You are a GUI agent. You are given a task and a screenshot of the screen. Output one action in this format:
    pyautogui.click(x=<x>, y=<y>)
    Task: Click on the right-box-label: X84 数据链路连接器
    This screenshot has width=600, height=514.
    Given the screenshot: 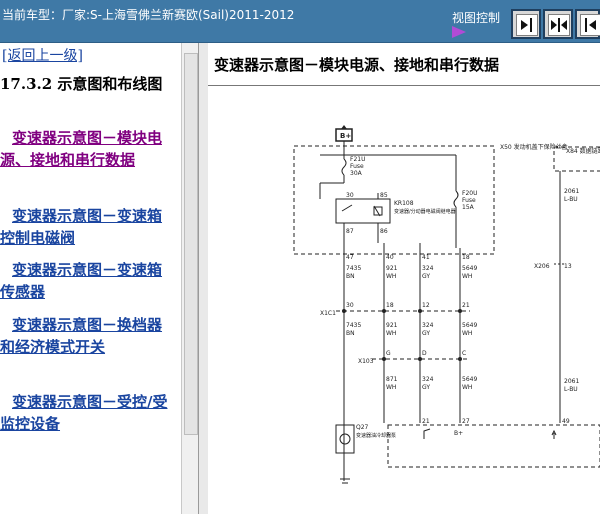 What is the action you would take?
    pyautogui.click(x=583, y=151)
    